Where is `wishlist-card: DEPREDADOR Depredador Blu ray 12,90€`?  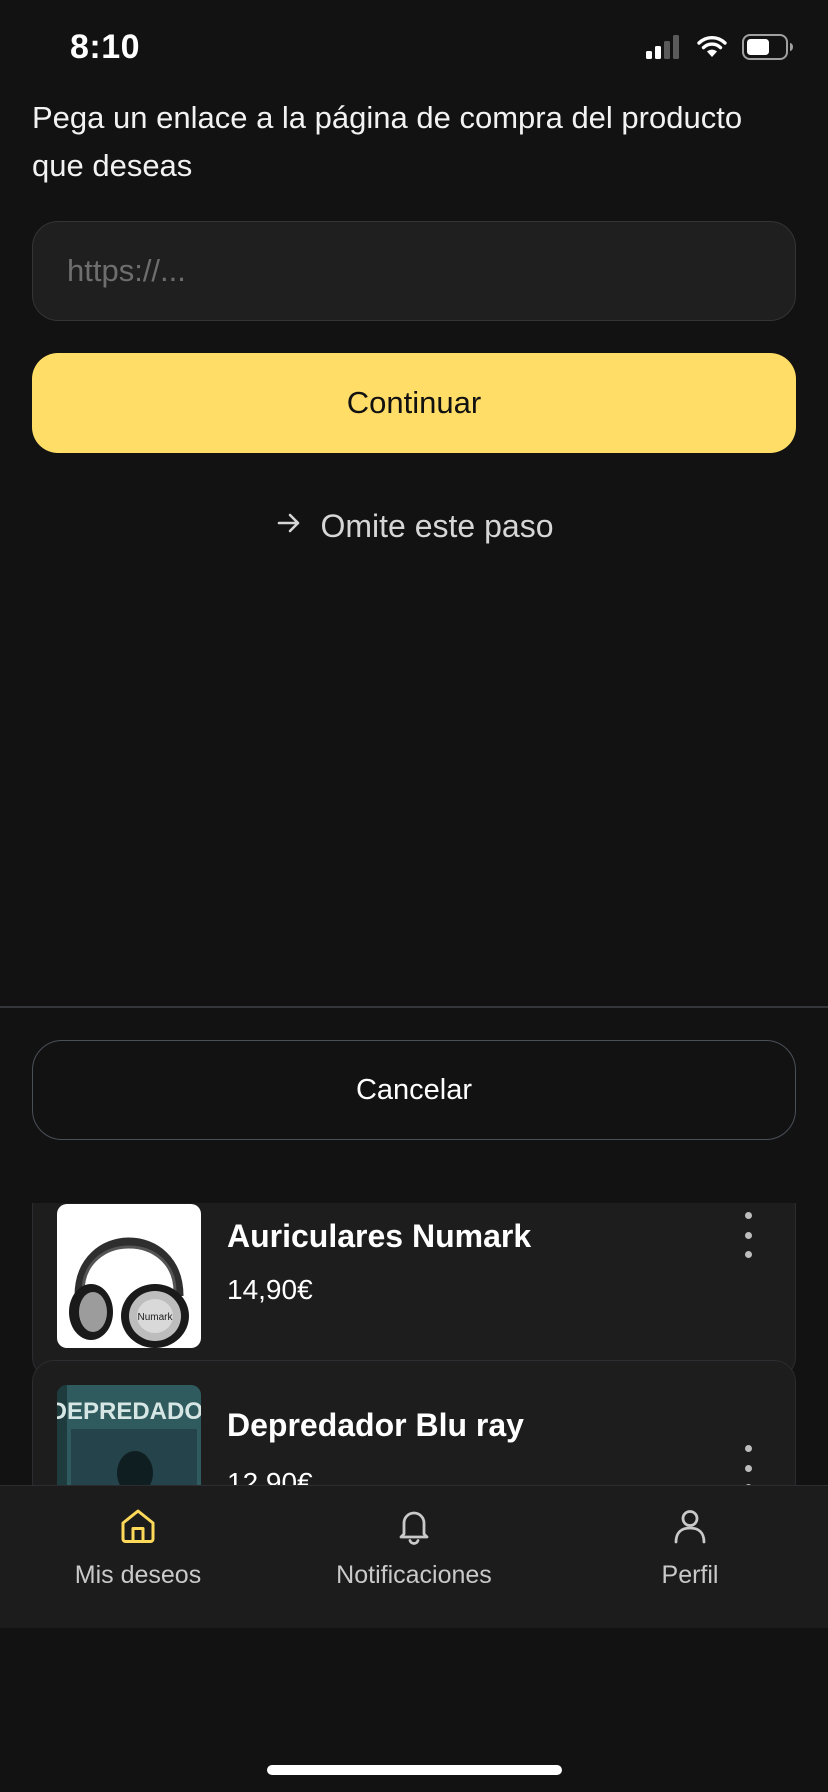 wishlist-card: DEPREDADOR Depredador Blu ray 12,90€ is located at coordinates (414, 1422).